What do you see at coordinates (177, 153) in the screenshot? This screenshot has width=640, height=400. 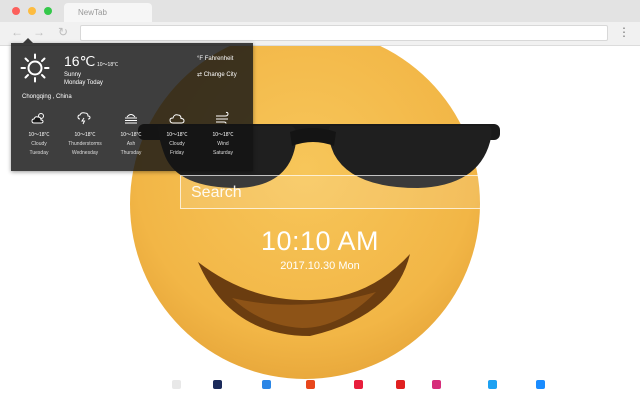 I see `forecast-day-name: Friday` at bounding box center [177, 153].